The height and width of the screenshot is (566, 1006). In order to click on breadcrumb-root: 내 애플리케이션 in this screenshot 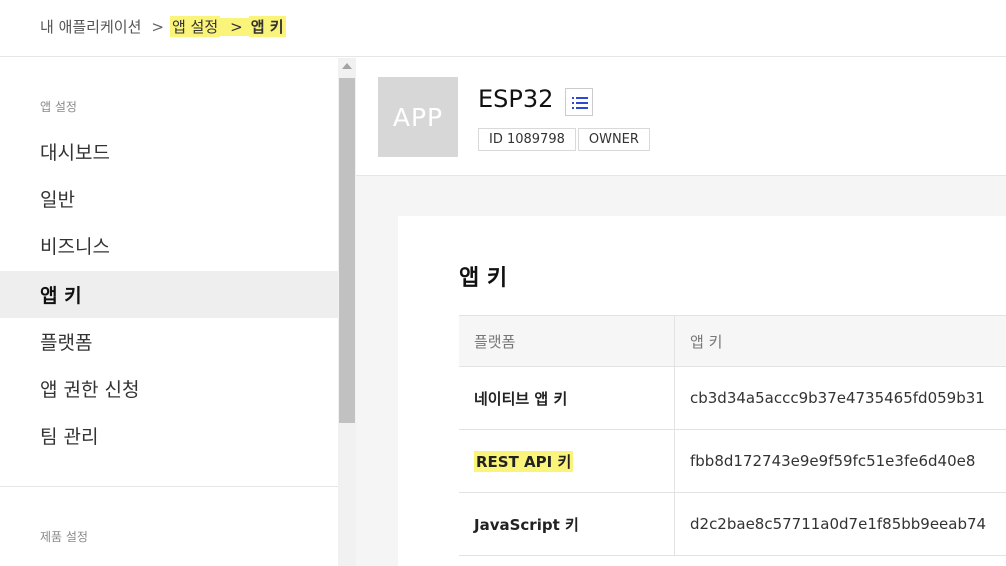, I will do `click(90, 26)`.